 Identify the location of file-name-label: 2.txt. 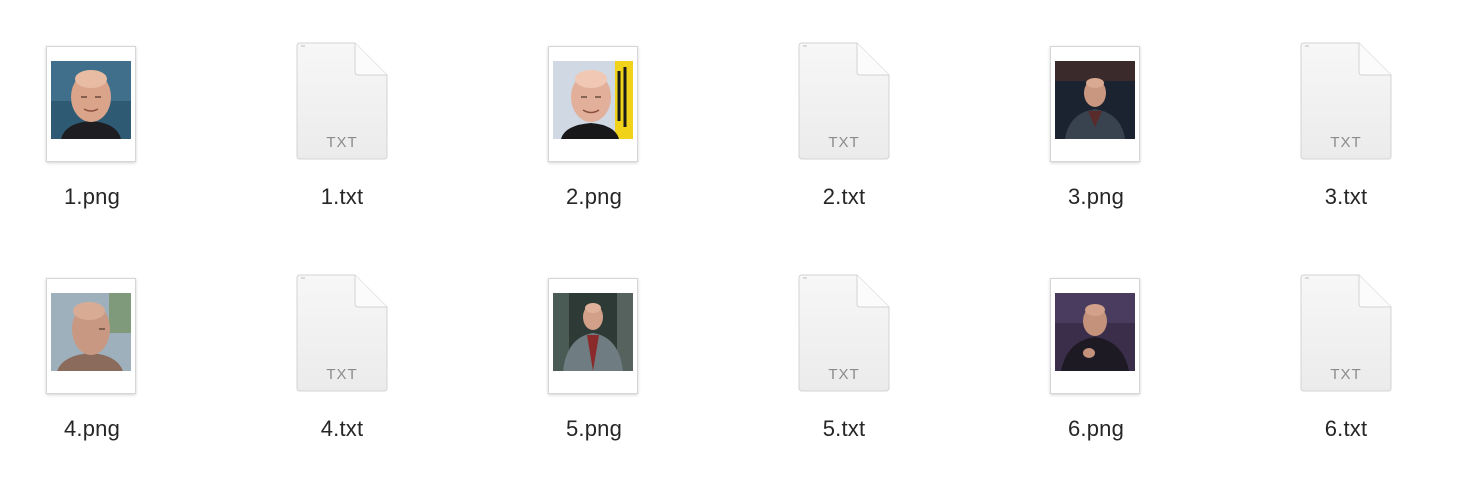
(844, 196).